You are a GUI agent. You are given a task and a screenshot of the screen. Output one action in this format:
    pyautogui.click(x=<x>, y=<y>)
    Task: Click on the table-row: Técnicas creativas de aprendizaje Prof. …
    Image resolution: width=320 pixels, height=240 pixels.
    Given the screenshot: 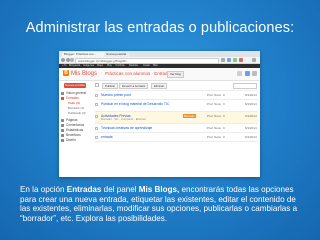 What is the action you would take?
    pyautogui.click(x=176, y=127)
    